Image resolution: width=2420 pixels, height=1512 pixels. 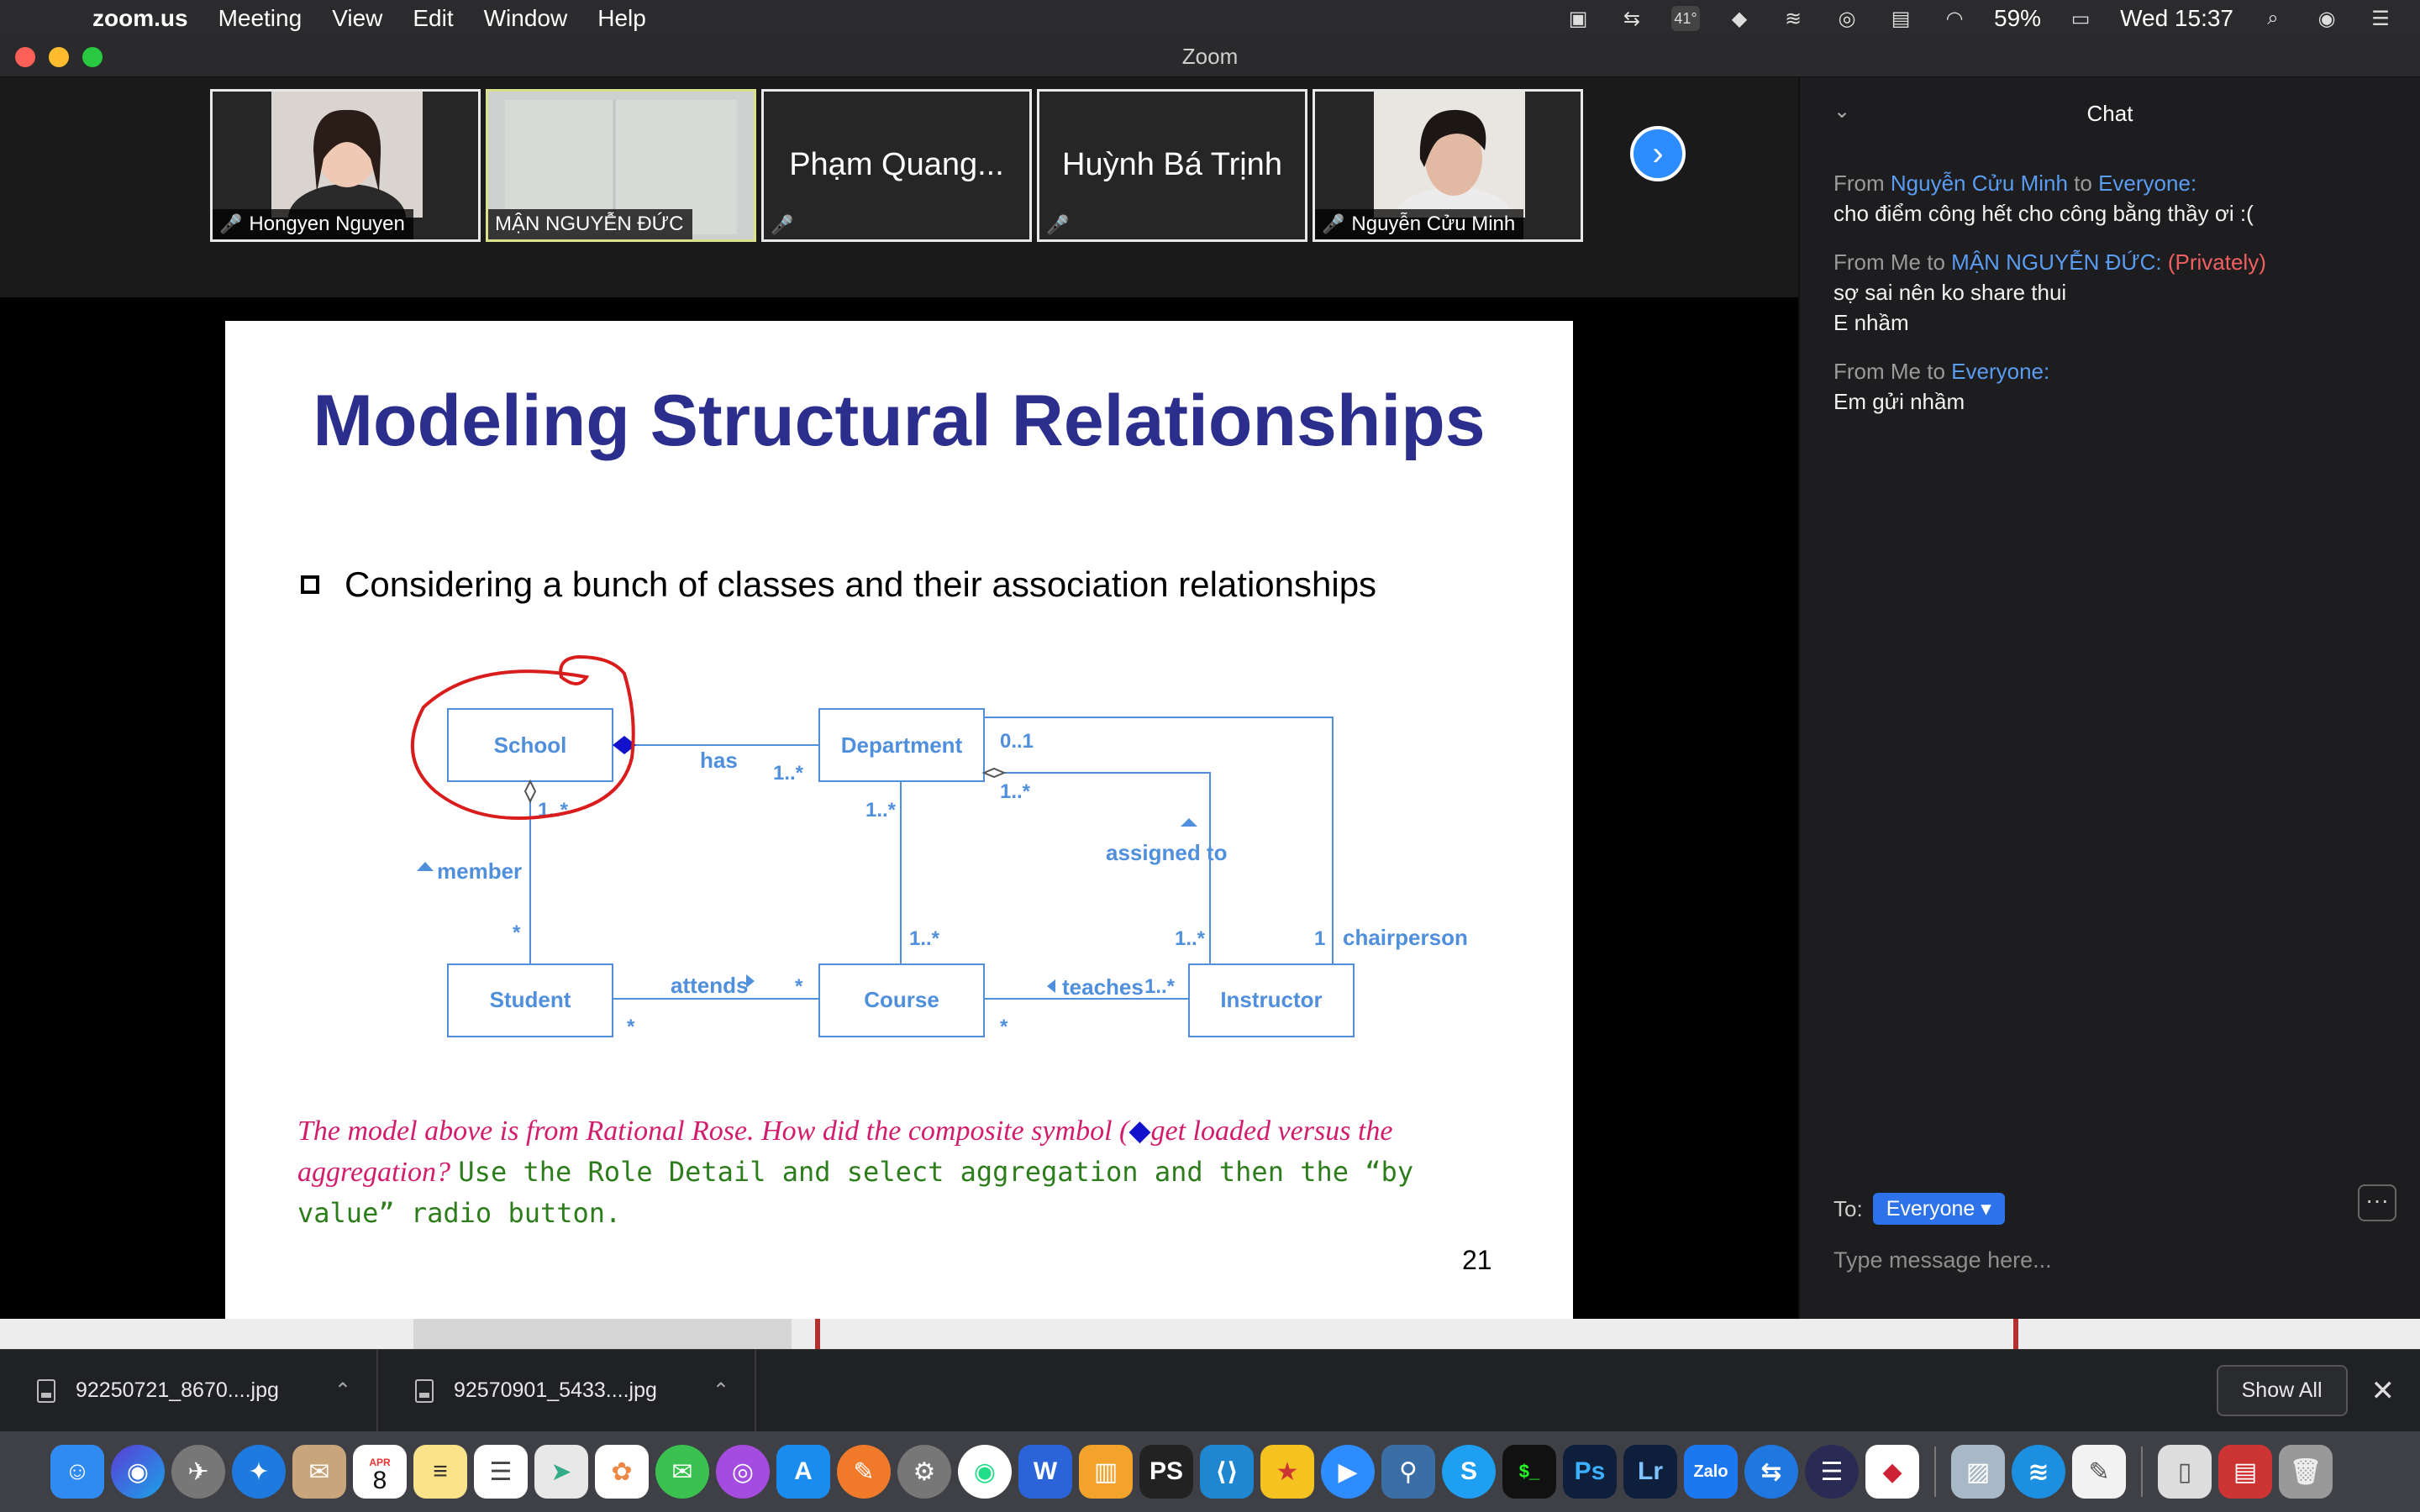 What do you see at coordinates (2017, 18) in the screenshot?
I see `battery-percent: 59%` at bounding box center [2017, 18].